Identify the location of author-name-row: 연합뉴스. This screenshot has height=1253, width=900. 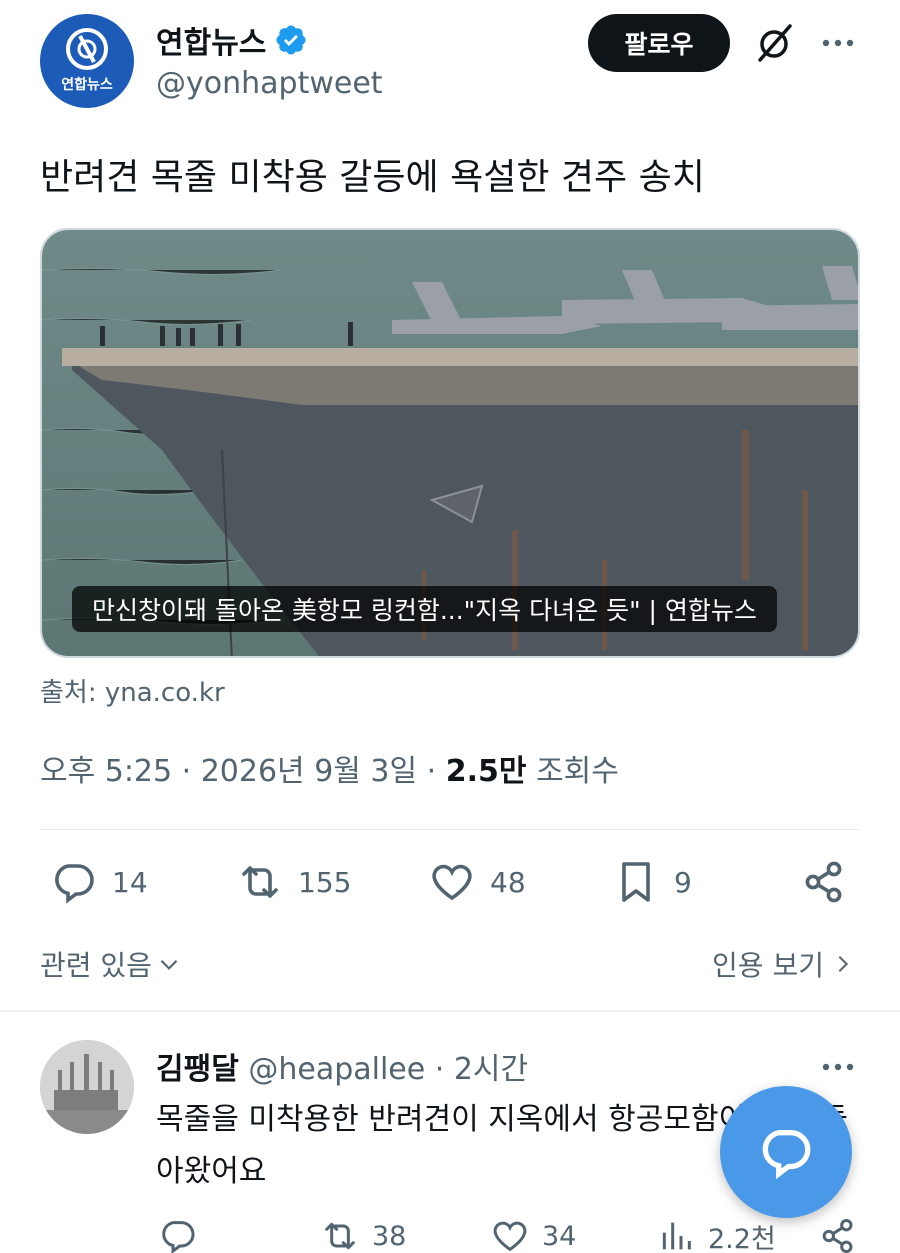
(232, 40).